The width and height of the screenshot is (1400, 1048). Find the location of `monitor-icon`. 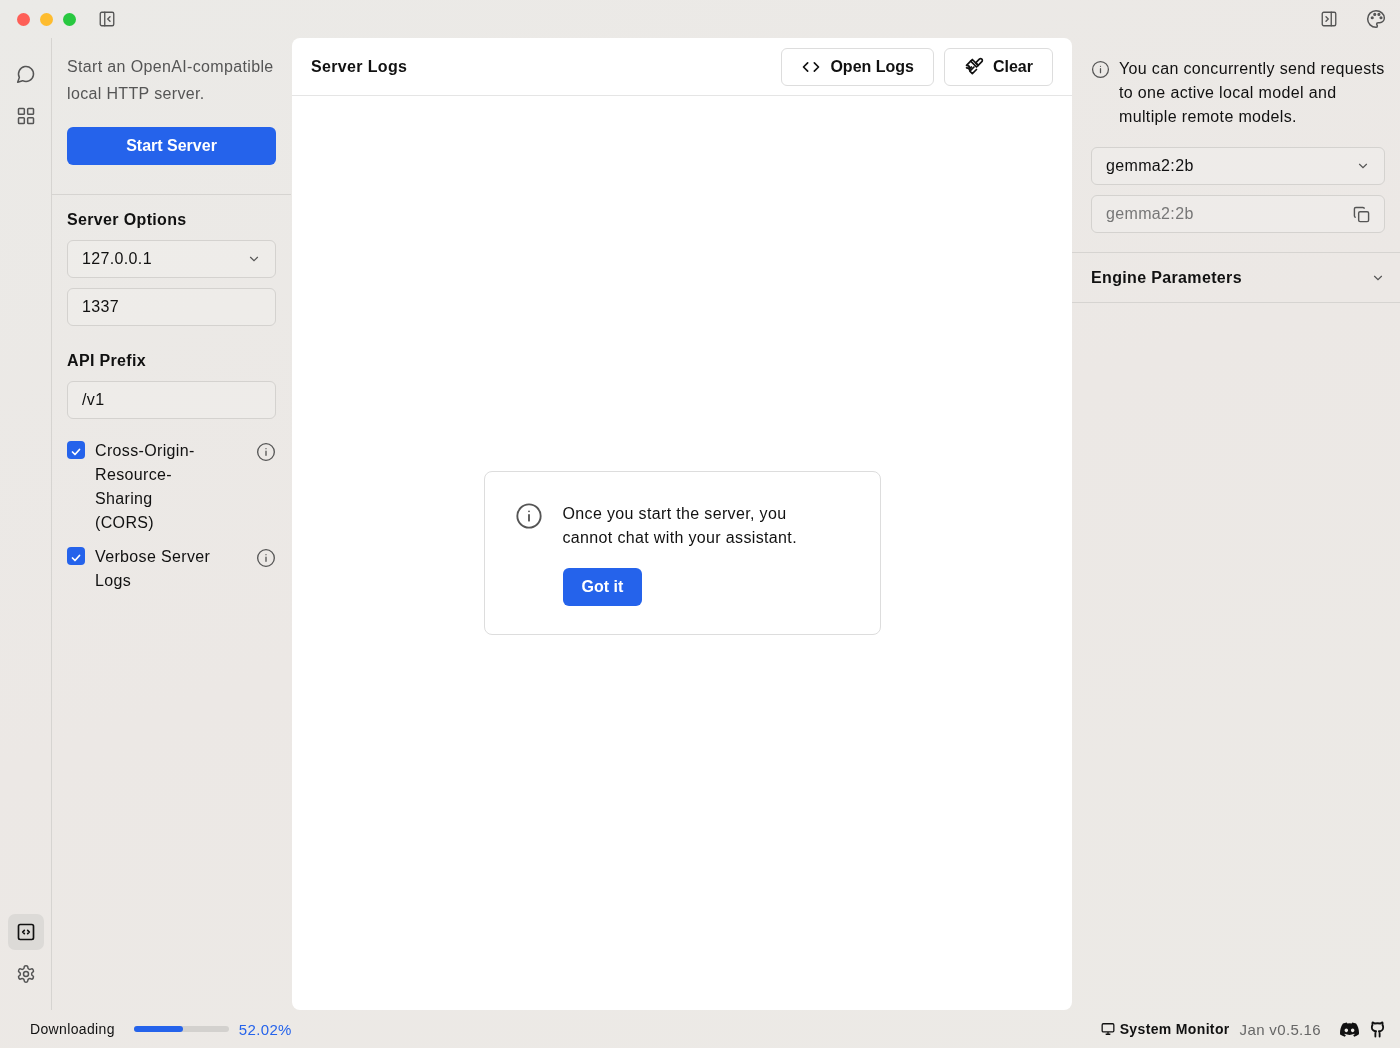

monitor-icon is located at coordinates (1107, 1029).